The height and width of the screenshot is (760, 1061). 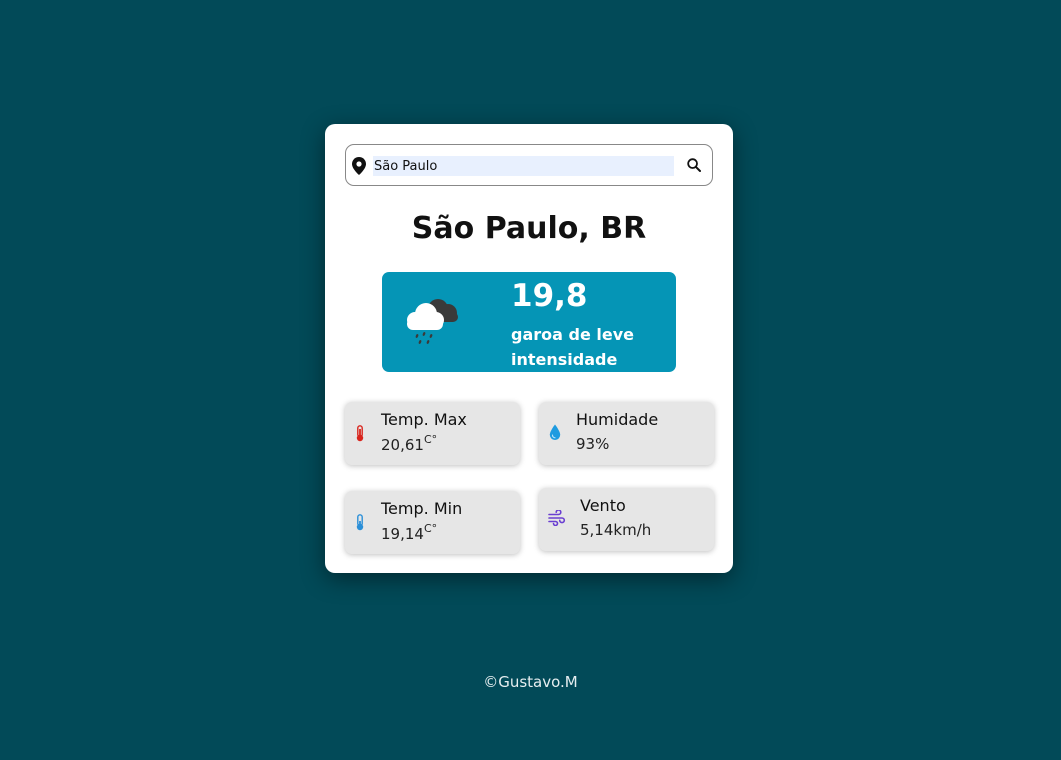 I want to click on thermometer-hot-icon, so click(x=360, y=433).